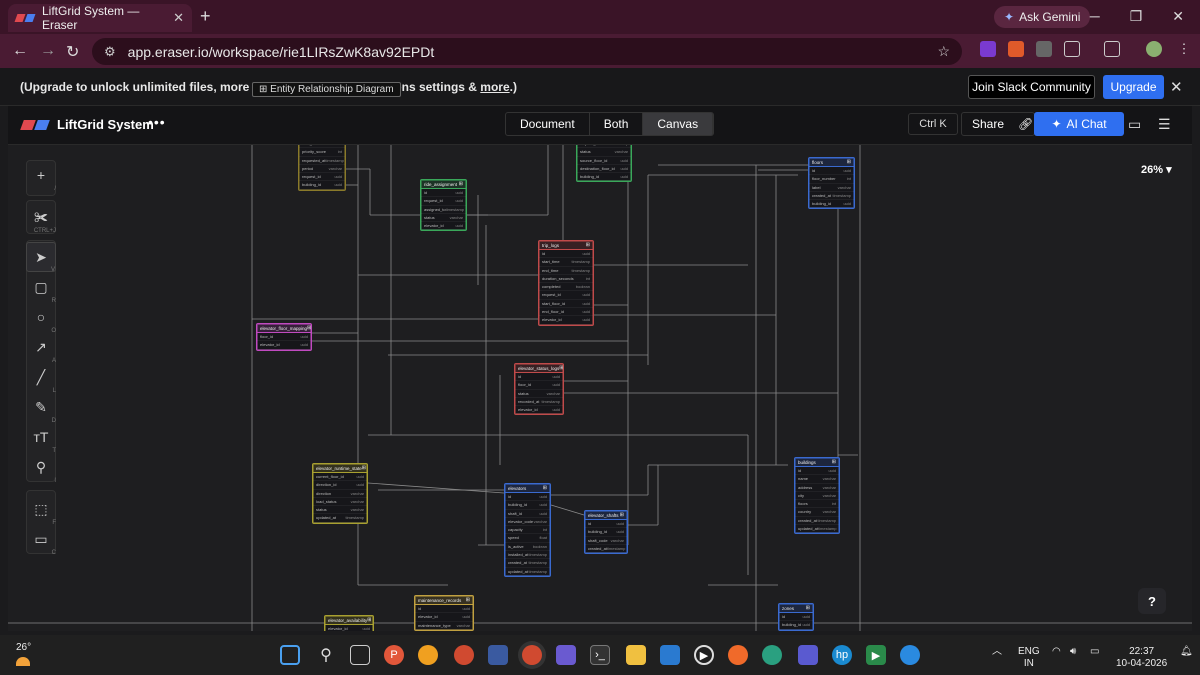  Describe the element at coordinates (41, 176) in the screenshot. I see `add-tool: + /` at that location.